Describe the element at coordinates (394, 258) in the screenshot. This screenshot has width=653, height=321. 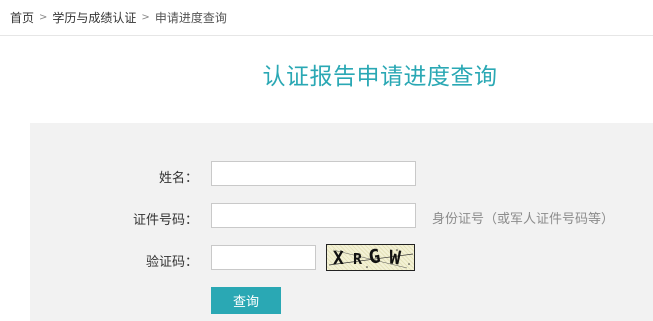
I see `captcha-char: W` at that location.